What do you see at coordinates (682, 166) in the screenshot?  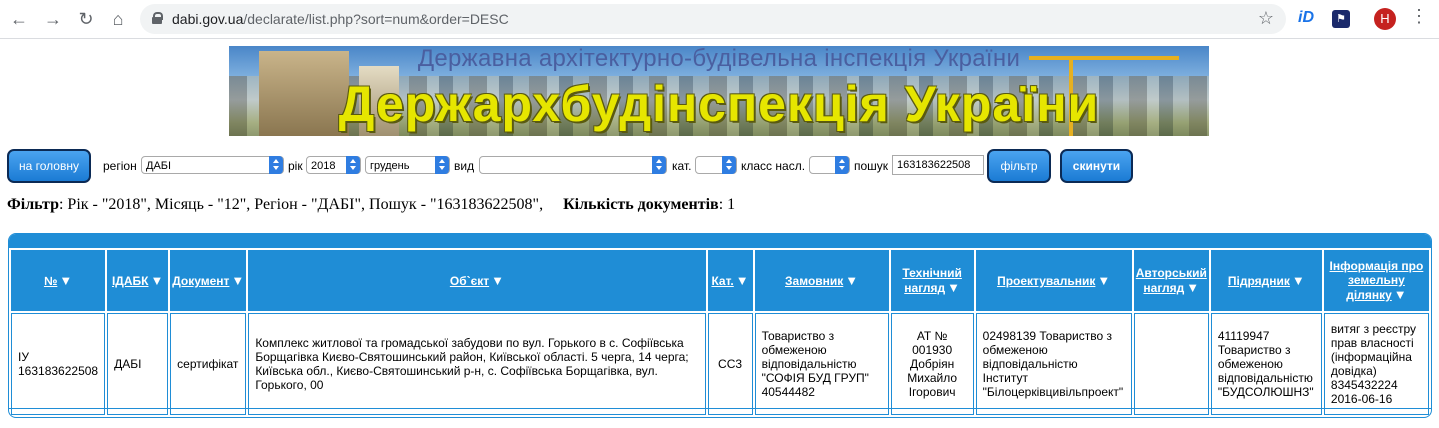 I see `category-label: кат.` at bounding box center [682, 166].